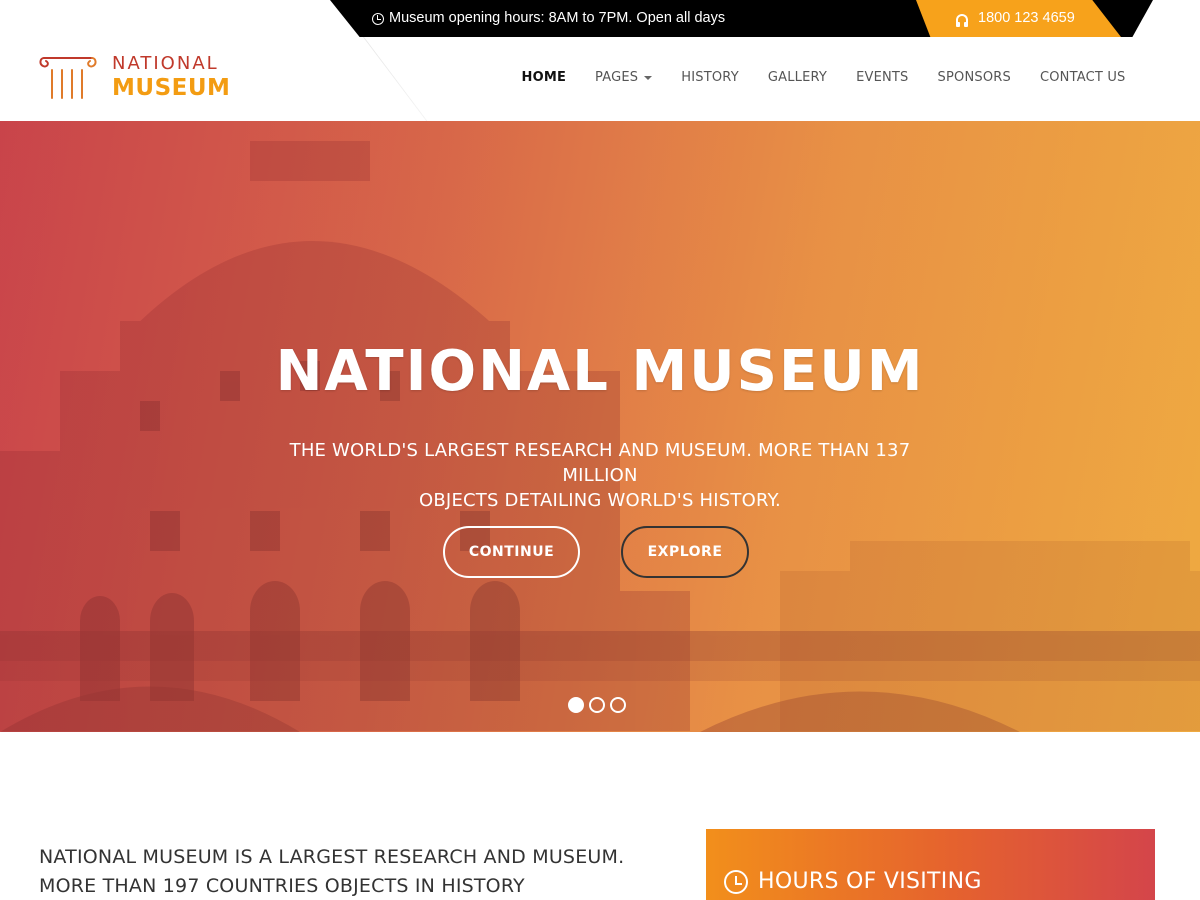 The height and width of the screenshot is (900, 1200). Describe the element at coordinates (511, 552) in the screenshot. I see `continue-button: CONTINUE` at that location.